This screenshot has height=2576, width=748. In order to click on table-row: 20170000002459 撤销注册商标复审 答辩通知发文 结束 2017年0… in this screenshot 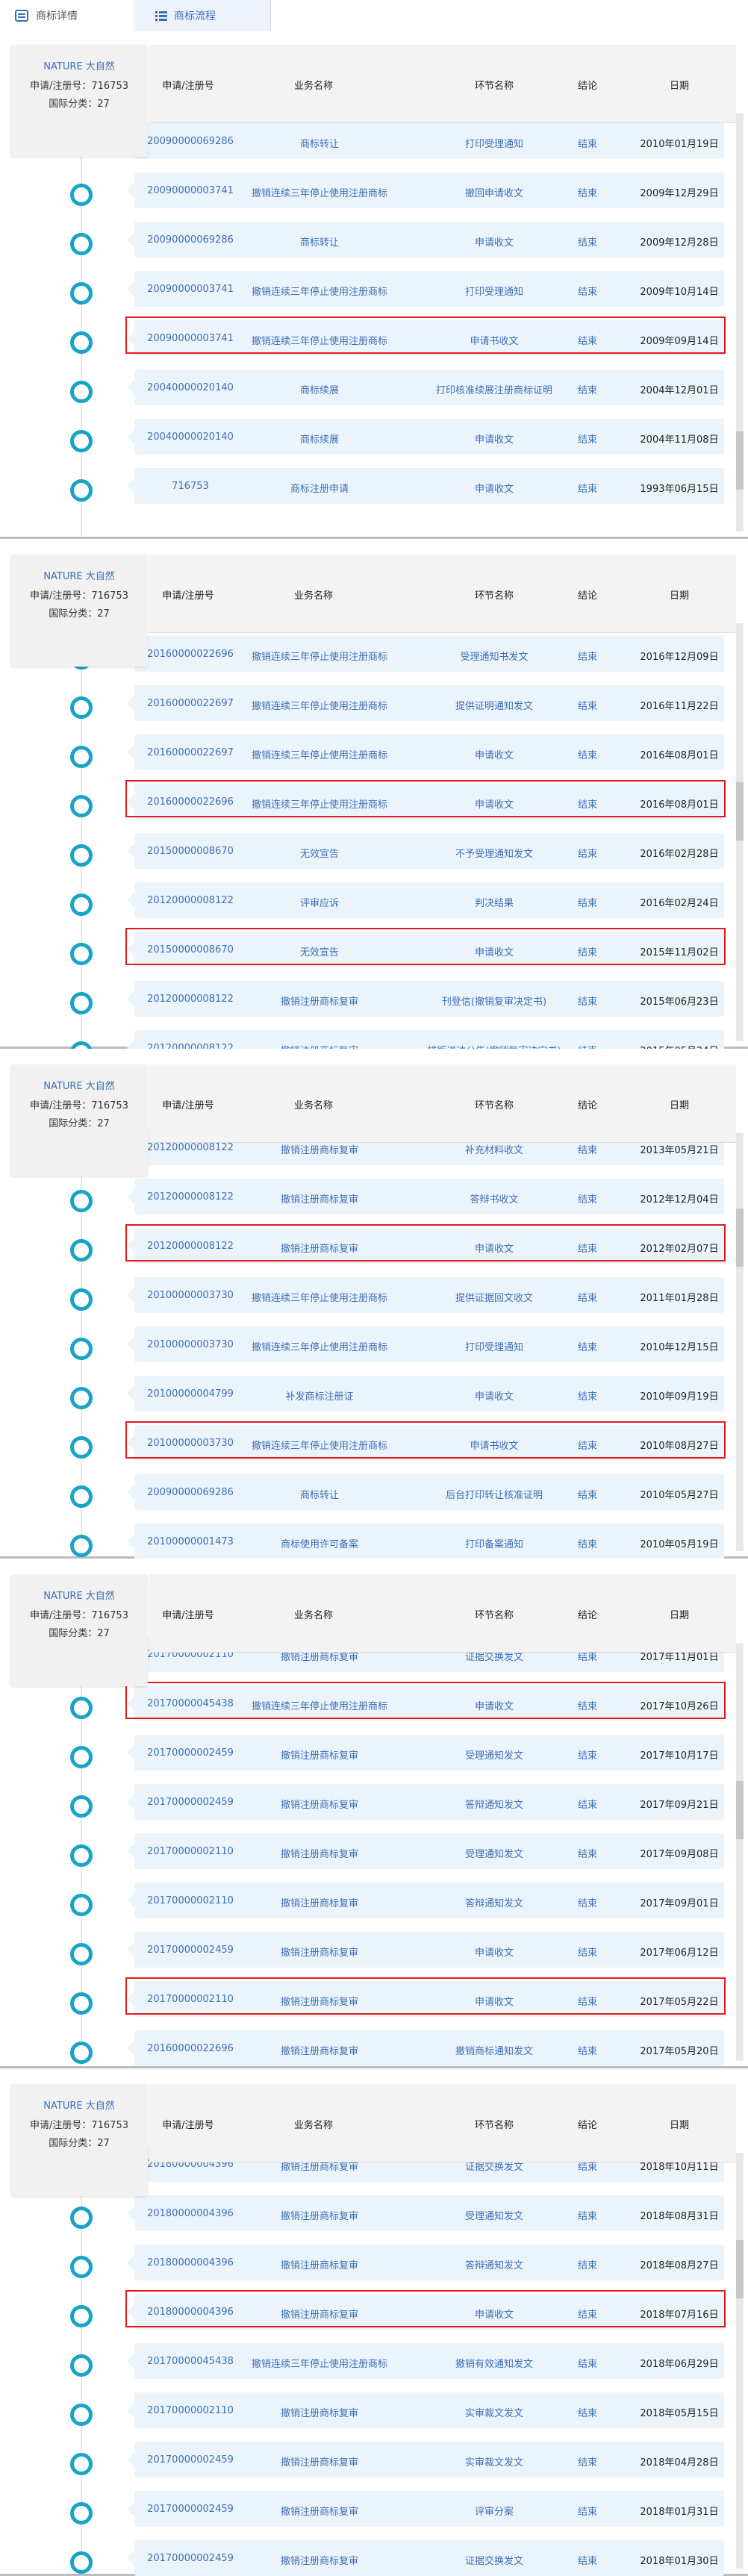, I will do `click(374, 1801)`.